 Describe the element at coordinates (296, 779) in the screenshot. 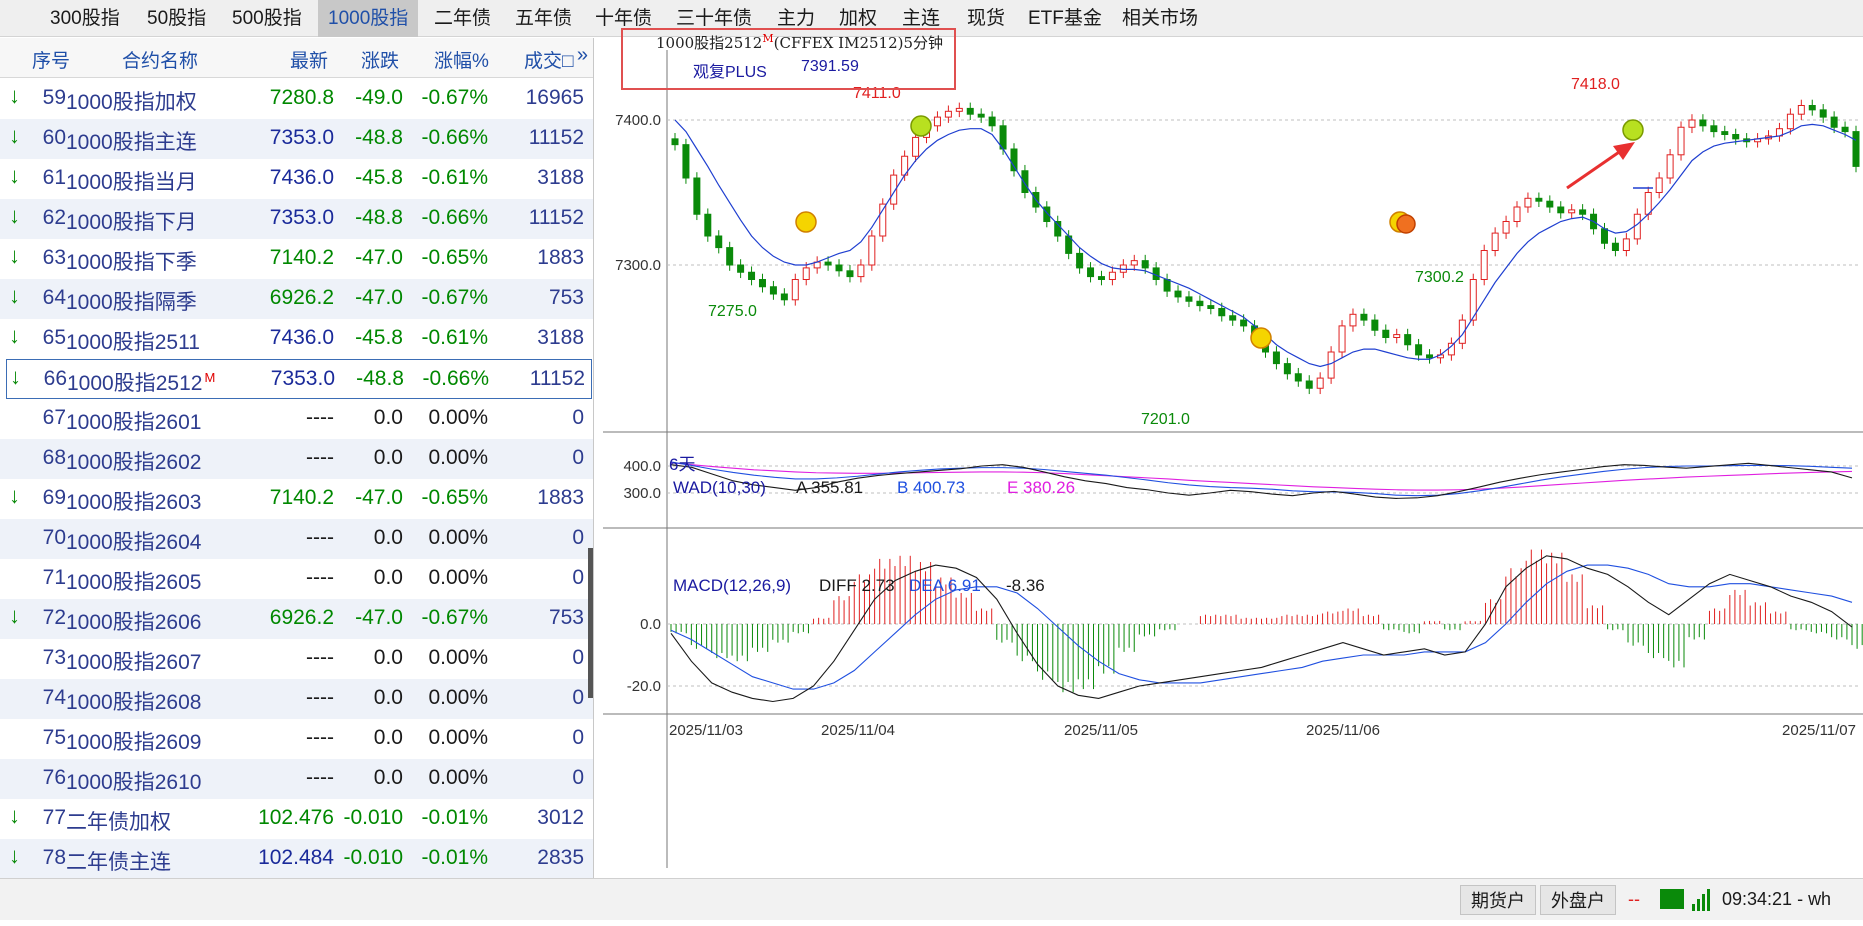

I see `table-row: 76 1000股指2610 ---- 0.0 0.00% 0` at that location.